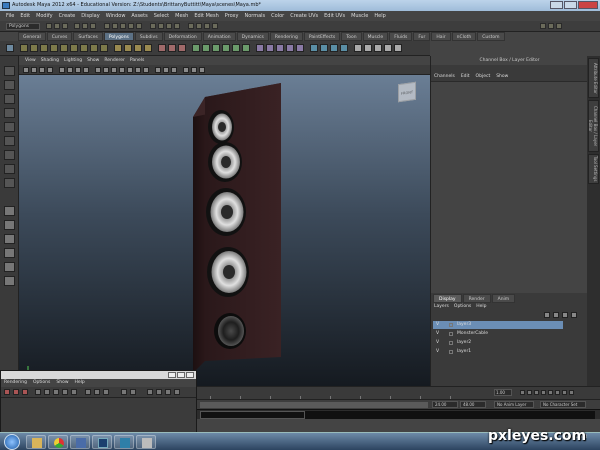 This screenshot has width=600, height=450. I want to click on film-gate-icon, so click(70, 70).